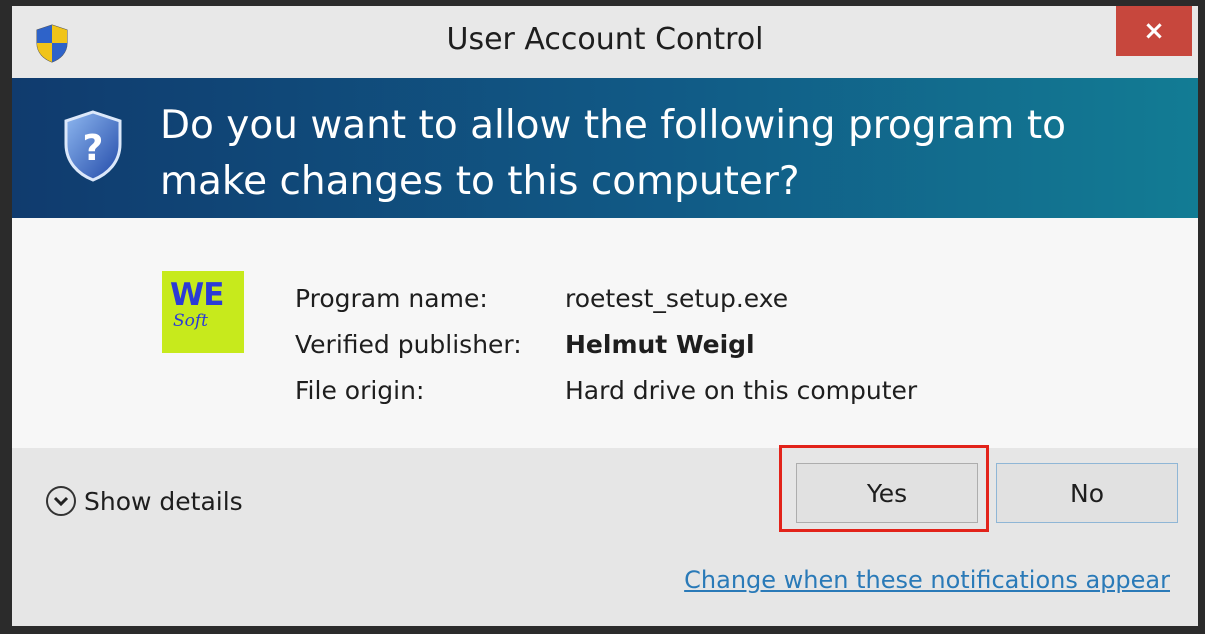 This screenshot has height=634, width=1205. I want to click on chevron-down-icon, so click(61, 501).